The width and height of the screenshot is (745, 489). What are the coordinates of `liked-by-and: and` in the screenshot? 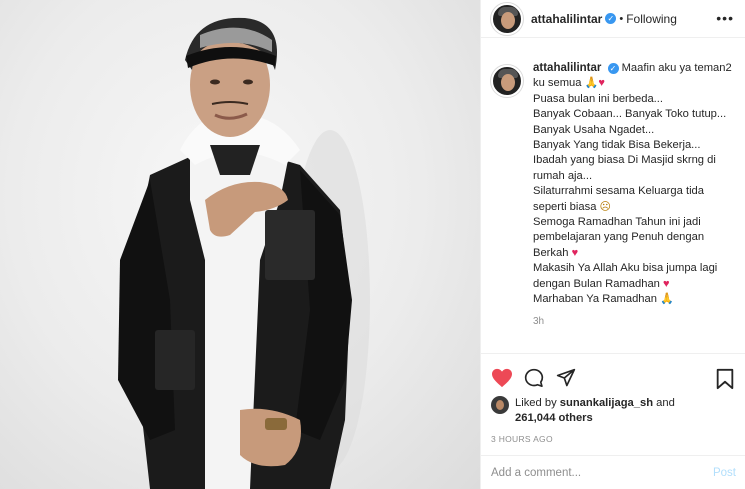 It's located at (665, 403).